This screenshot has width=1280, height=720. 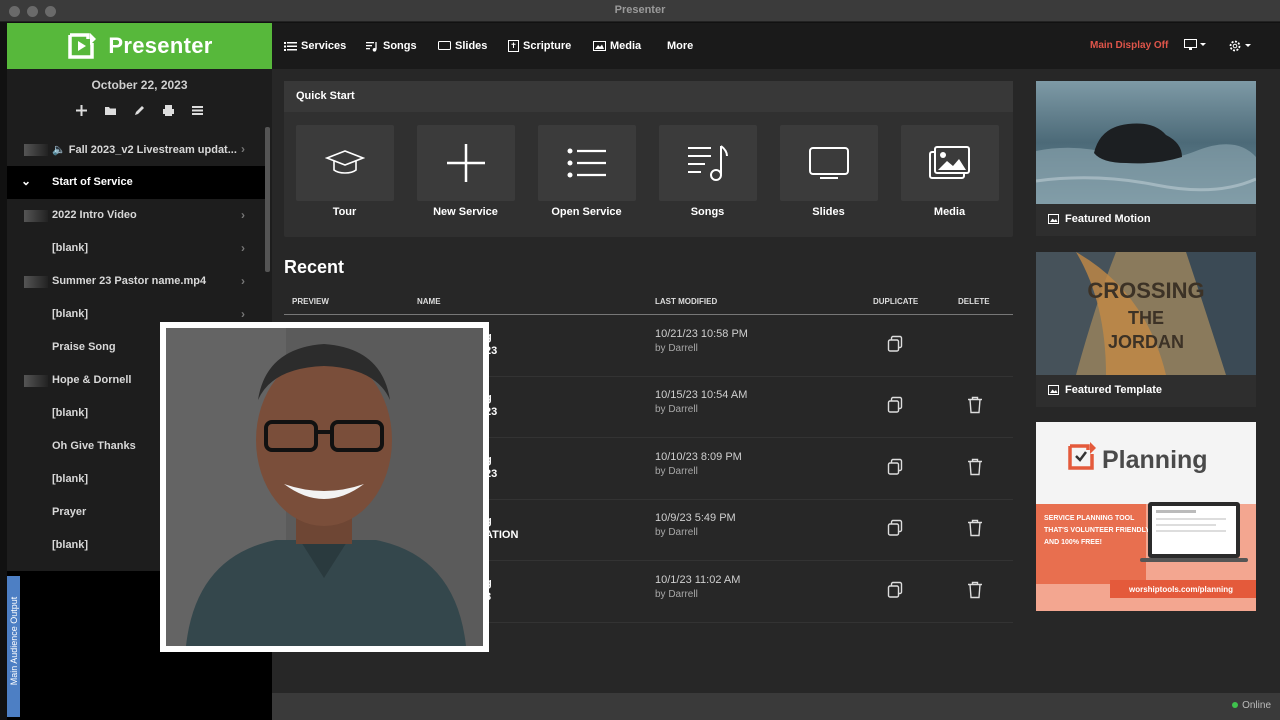 I want to click on nav-media-label: Media, so click(x=626, y=46).